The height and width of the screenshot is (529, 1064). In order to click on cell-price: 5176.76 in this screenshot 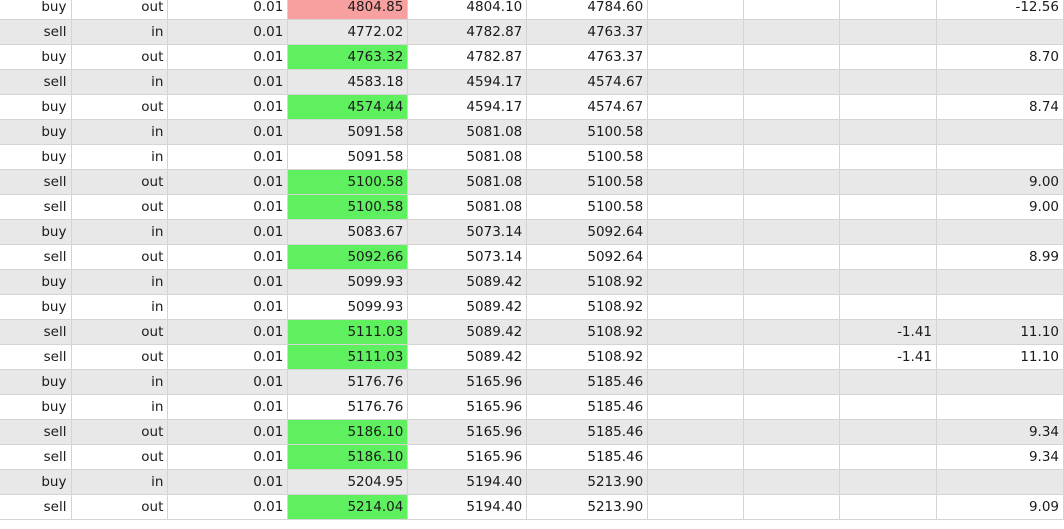, I will do `click(348, 407)`.